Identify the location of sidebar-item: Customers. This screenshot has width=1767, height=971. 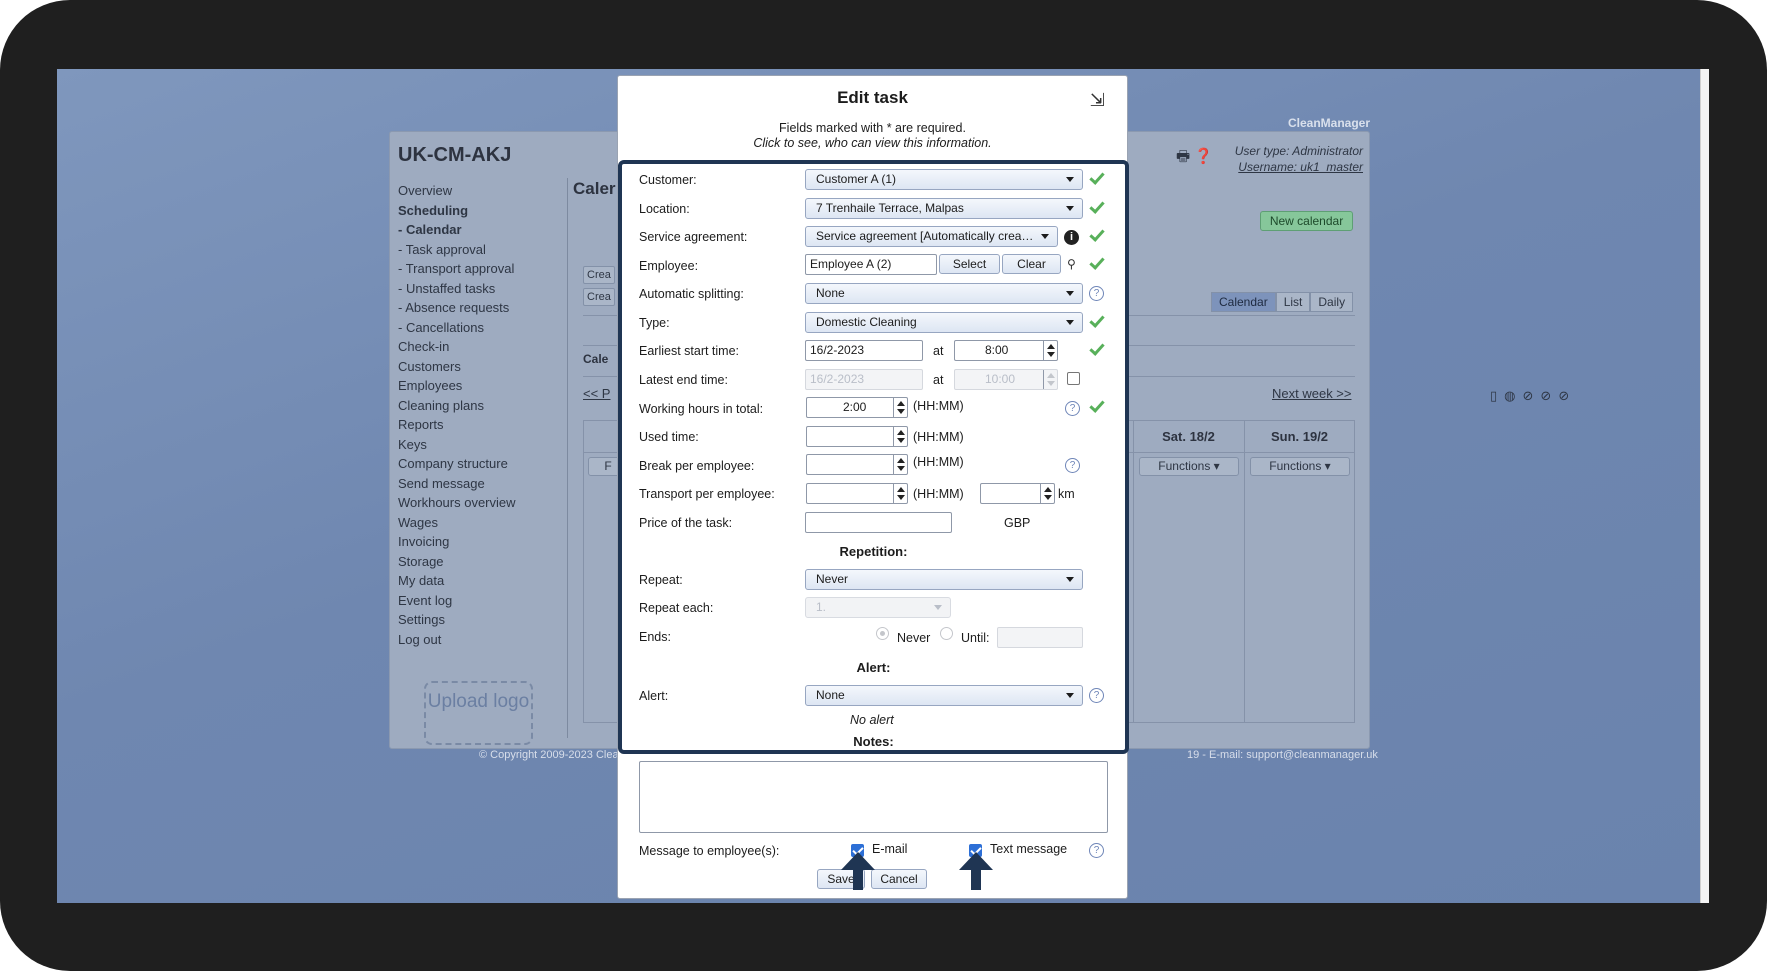
(480, 367).